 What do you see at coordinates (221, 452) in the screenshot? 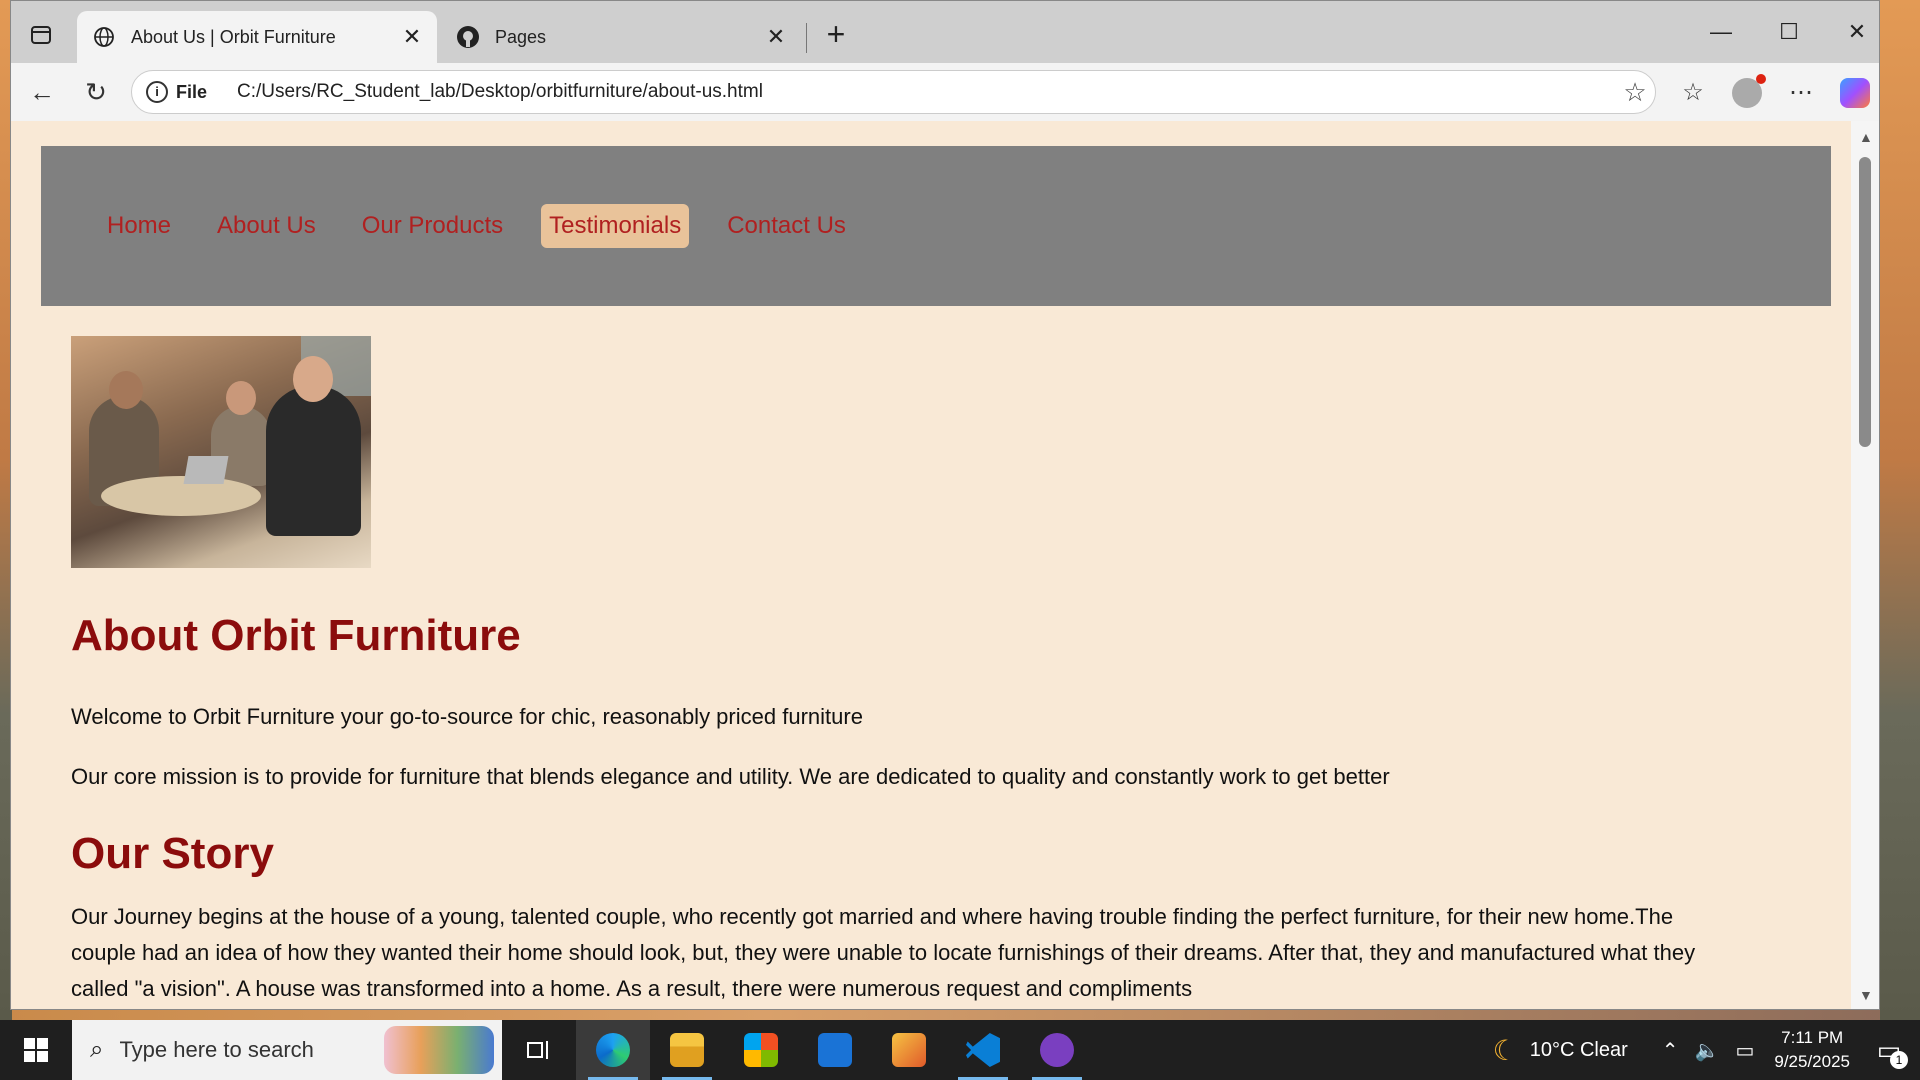
I see `team-photo` at bounding box center [221, 452].